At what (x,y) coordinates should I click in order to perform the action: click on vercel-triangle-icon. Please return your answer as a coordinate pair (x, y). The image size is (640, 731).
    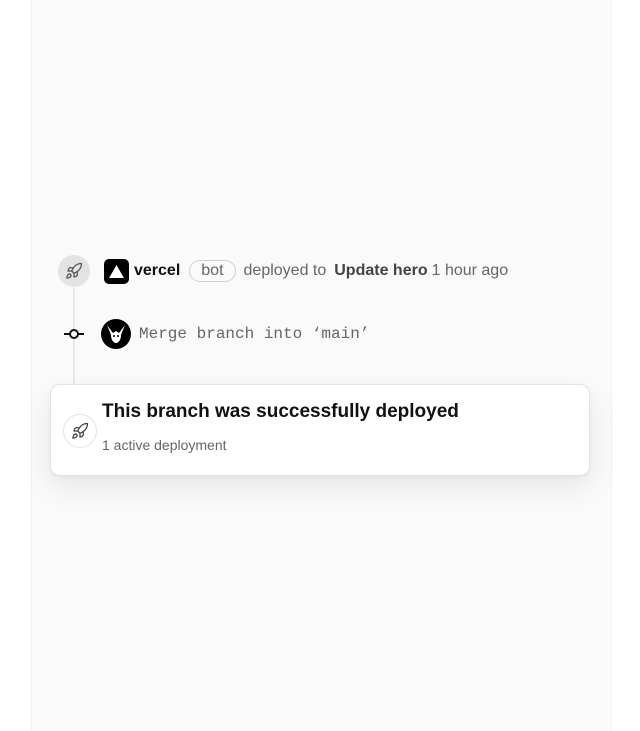
    Looking at the image, I should click on (116, 271).